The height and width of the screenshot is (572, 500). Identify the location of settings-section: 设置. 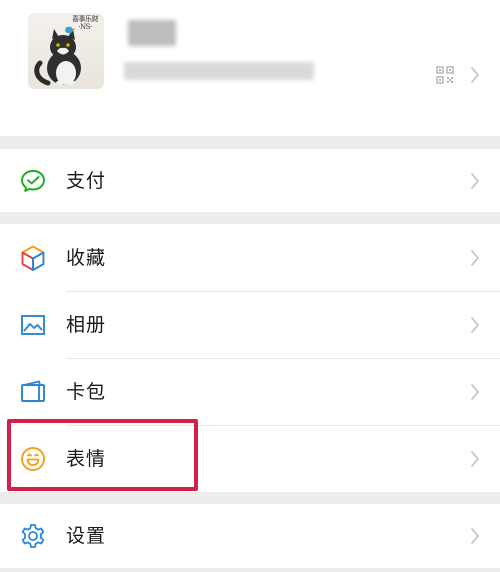
(250, 536).